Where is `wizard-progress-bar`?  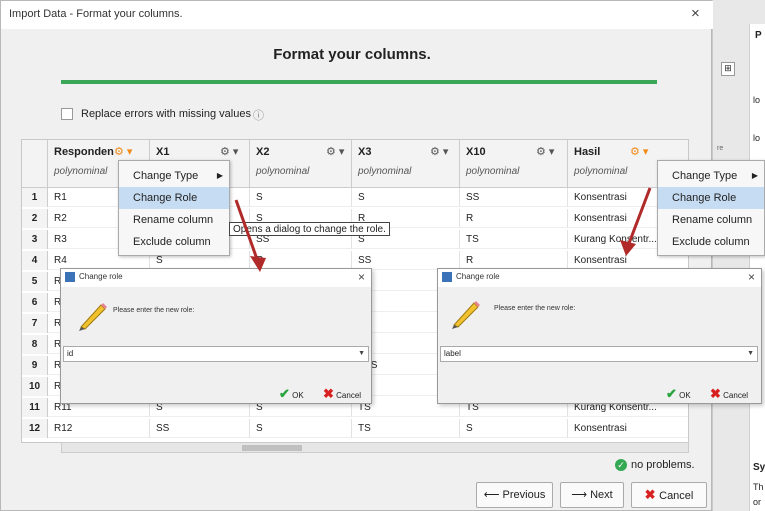
wizard-progress-bar is located at coordinates (359, 82).